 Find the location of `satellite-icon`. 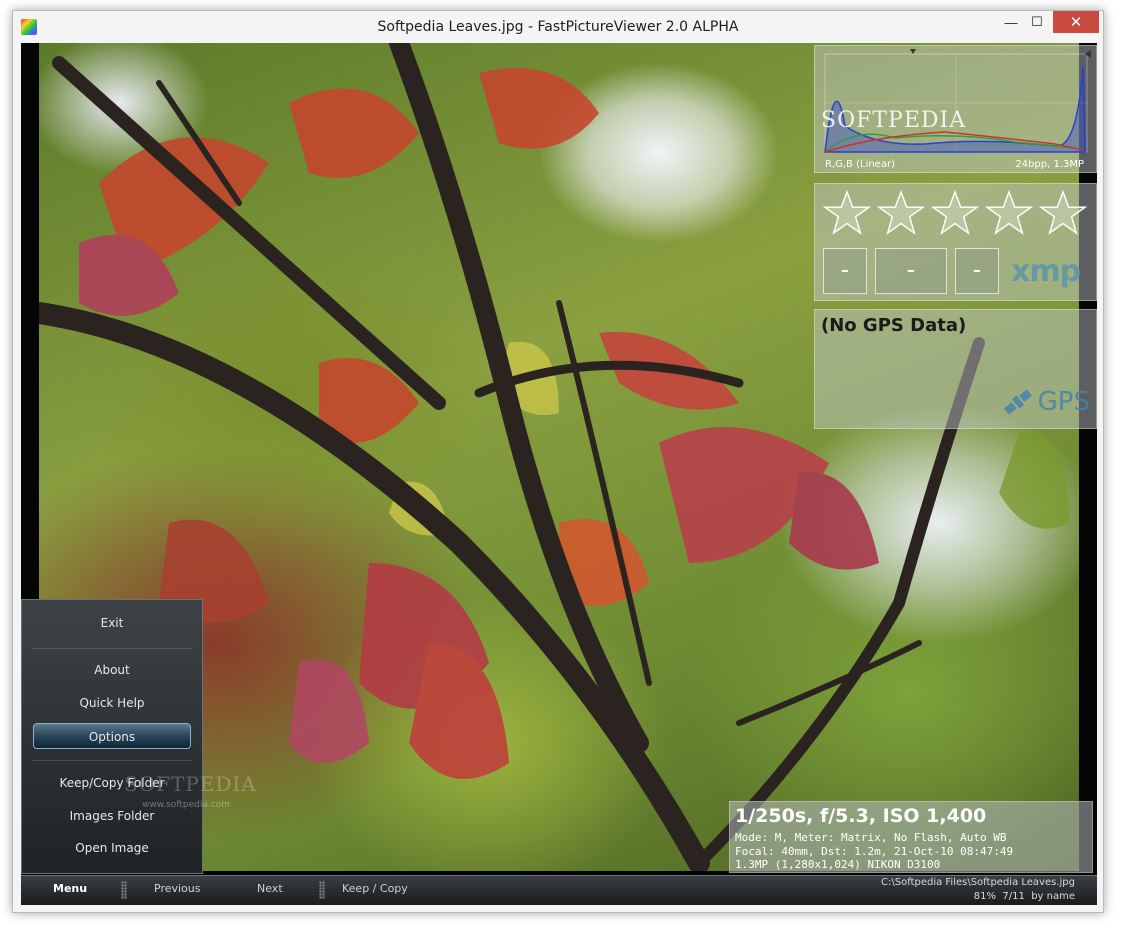

satellite-icon is located at coordinates (1017, 402).